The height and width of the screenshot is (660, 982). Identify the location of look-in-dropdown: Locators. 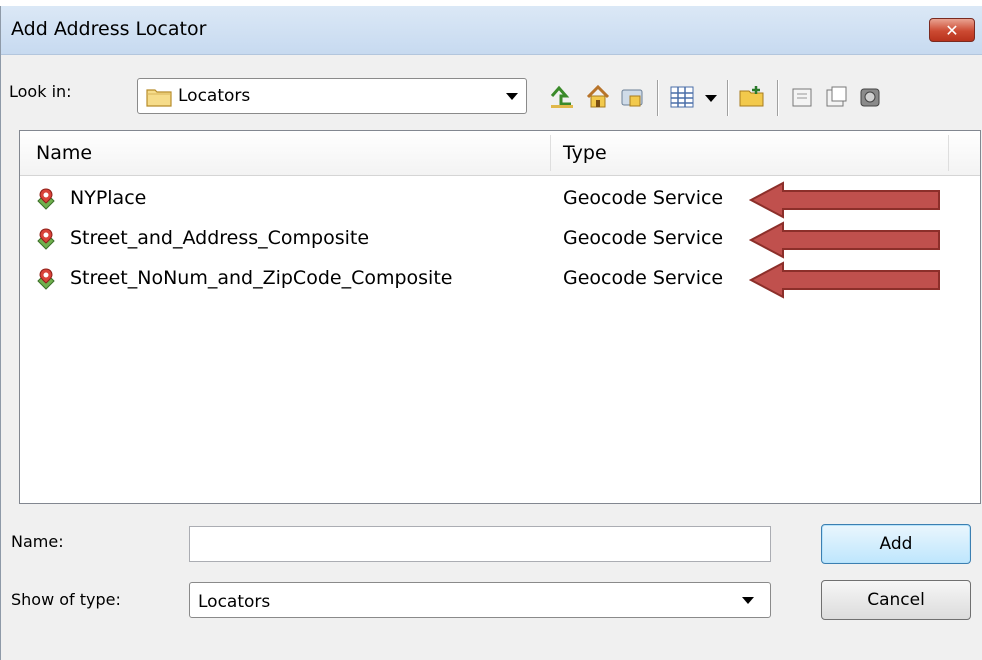
(332, 96).